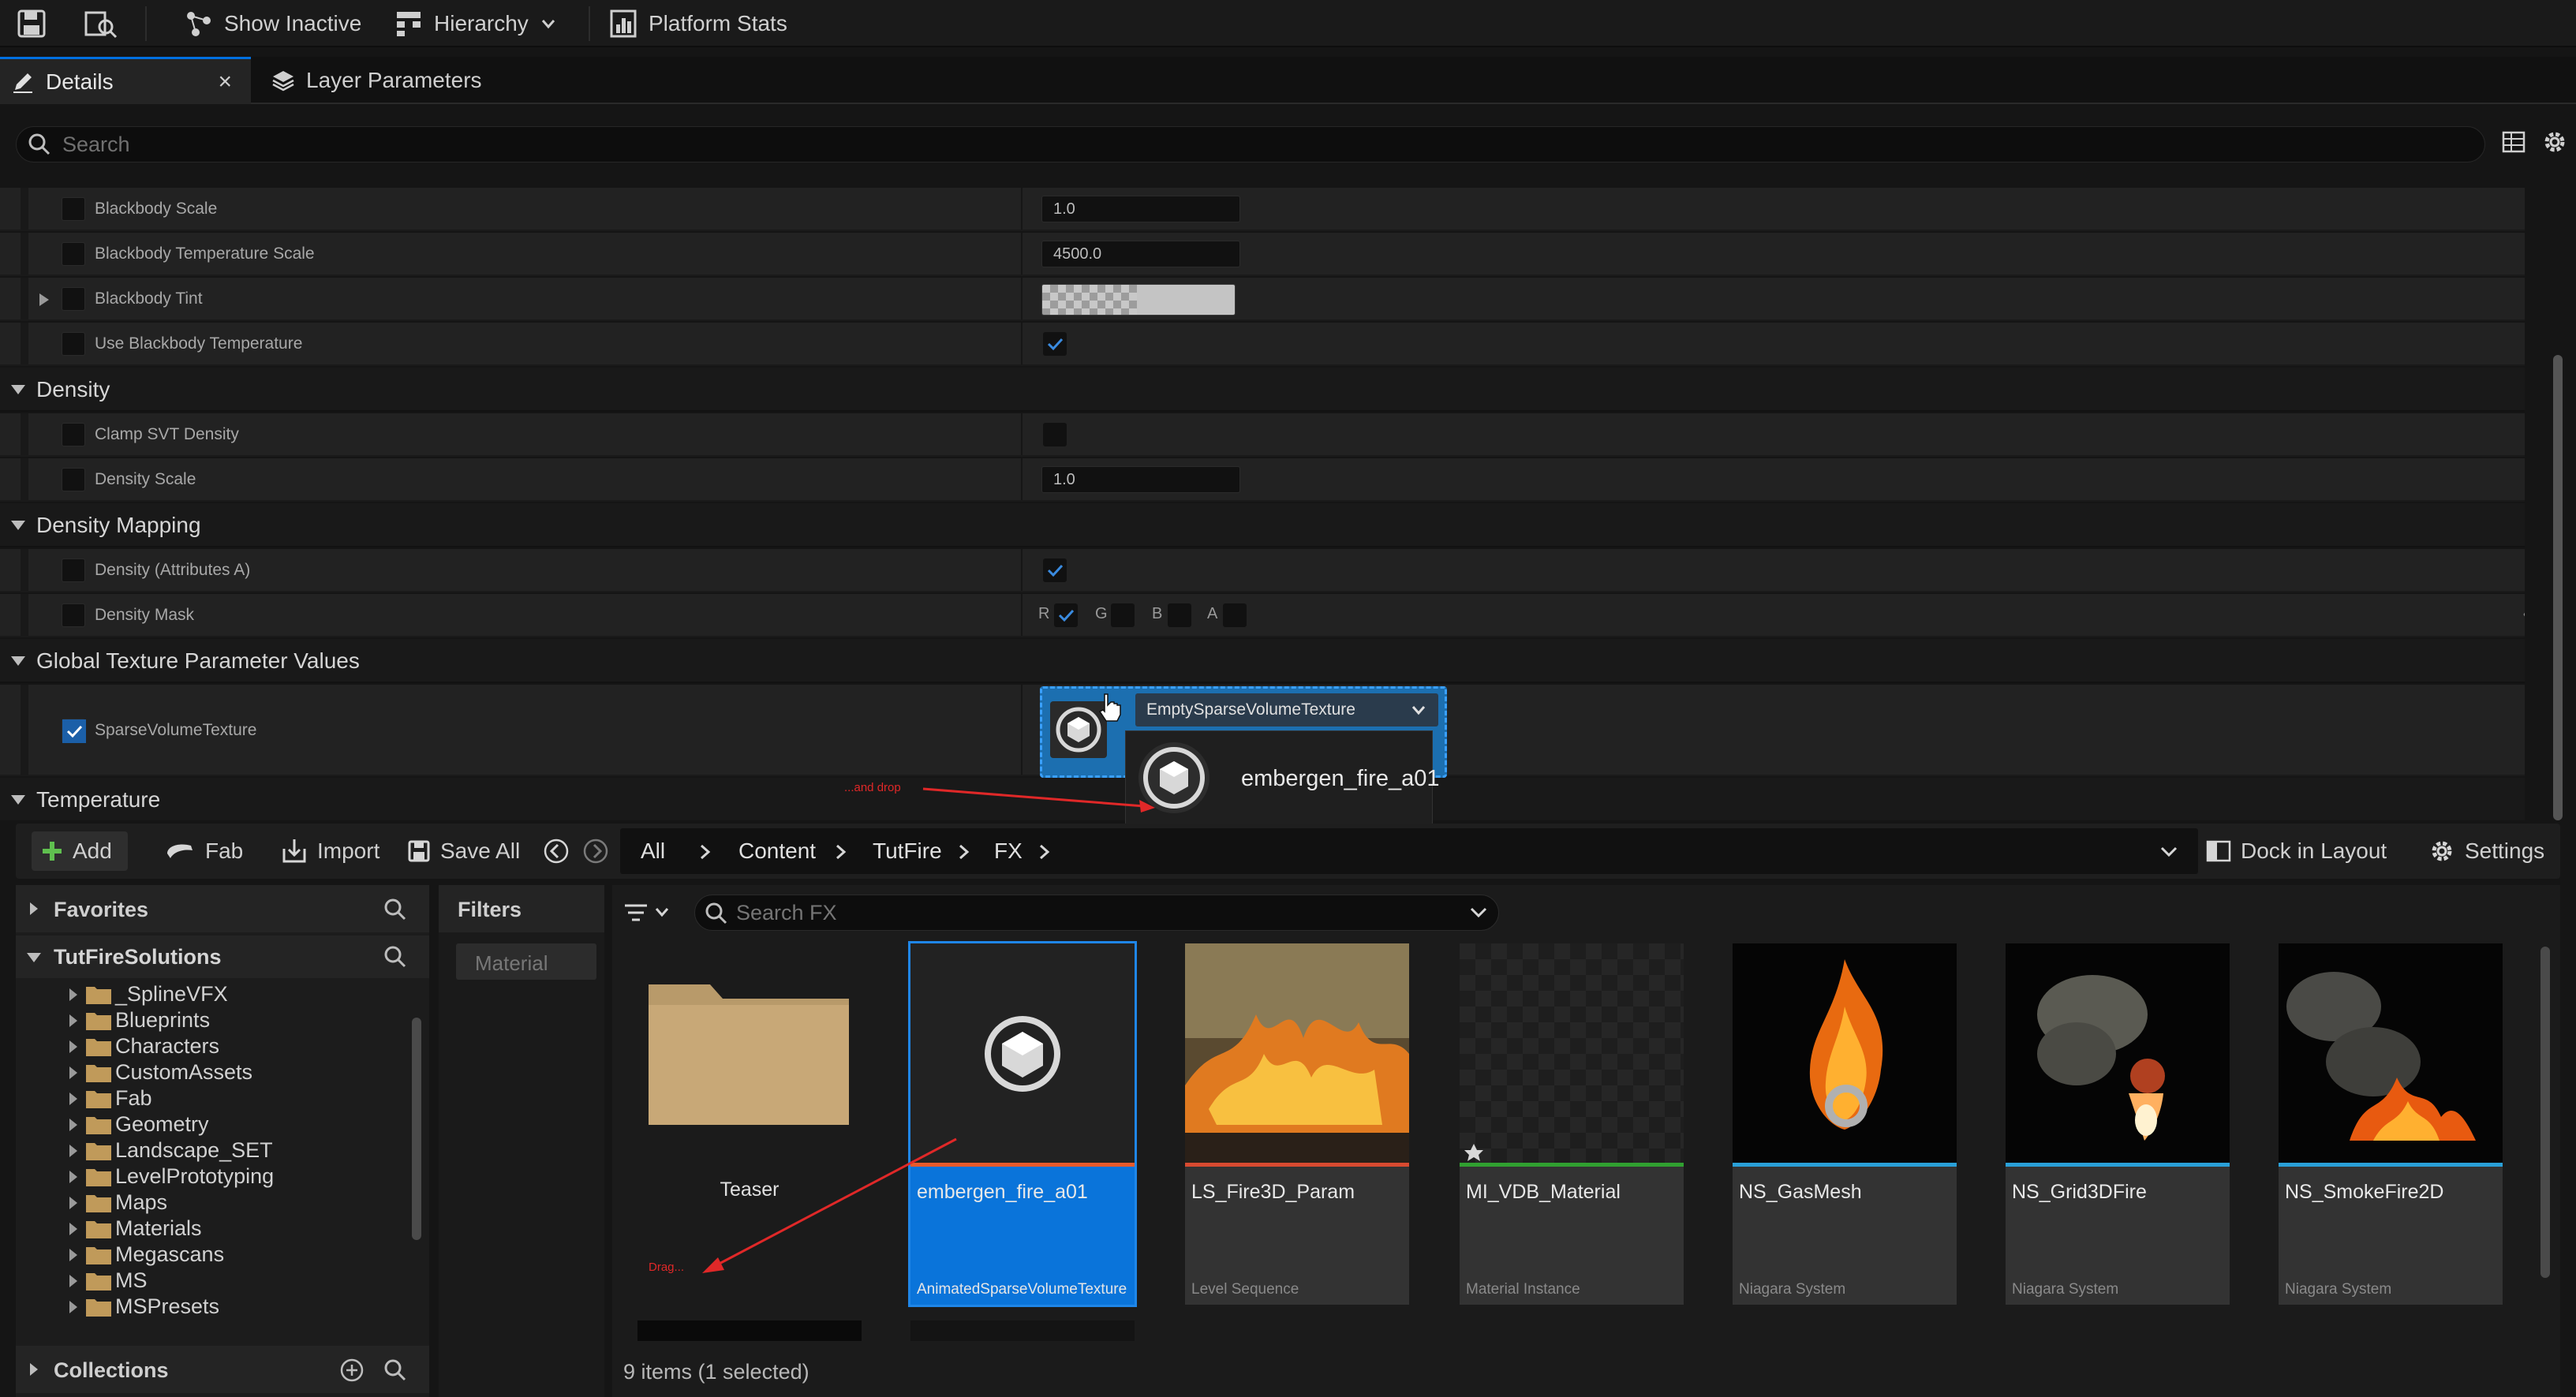 This screenshot has height=1397, width=2576. Describe the element at coordinates (1206, 144) in the screenshot. I see `details-search-input` at that location.